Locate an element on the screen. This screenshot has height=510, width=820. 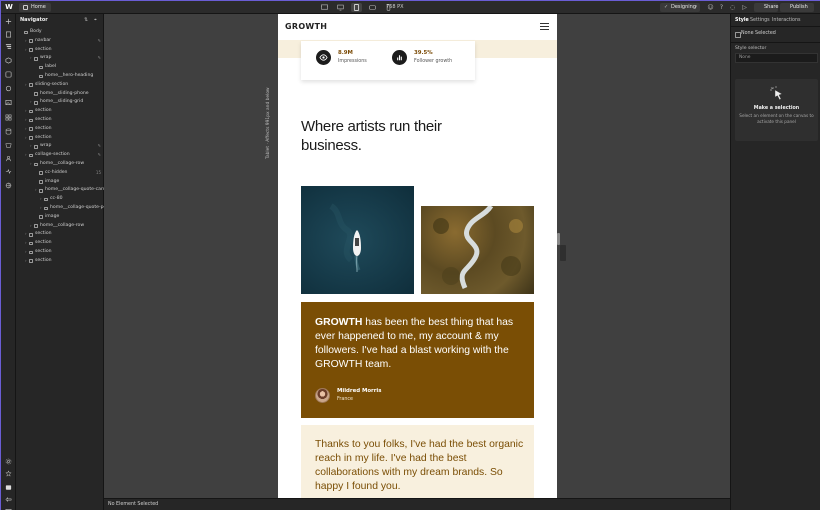
navigator-tree-item: › home__sliding-grid is located at coordinates (60, 102).